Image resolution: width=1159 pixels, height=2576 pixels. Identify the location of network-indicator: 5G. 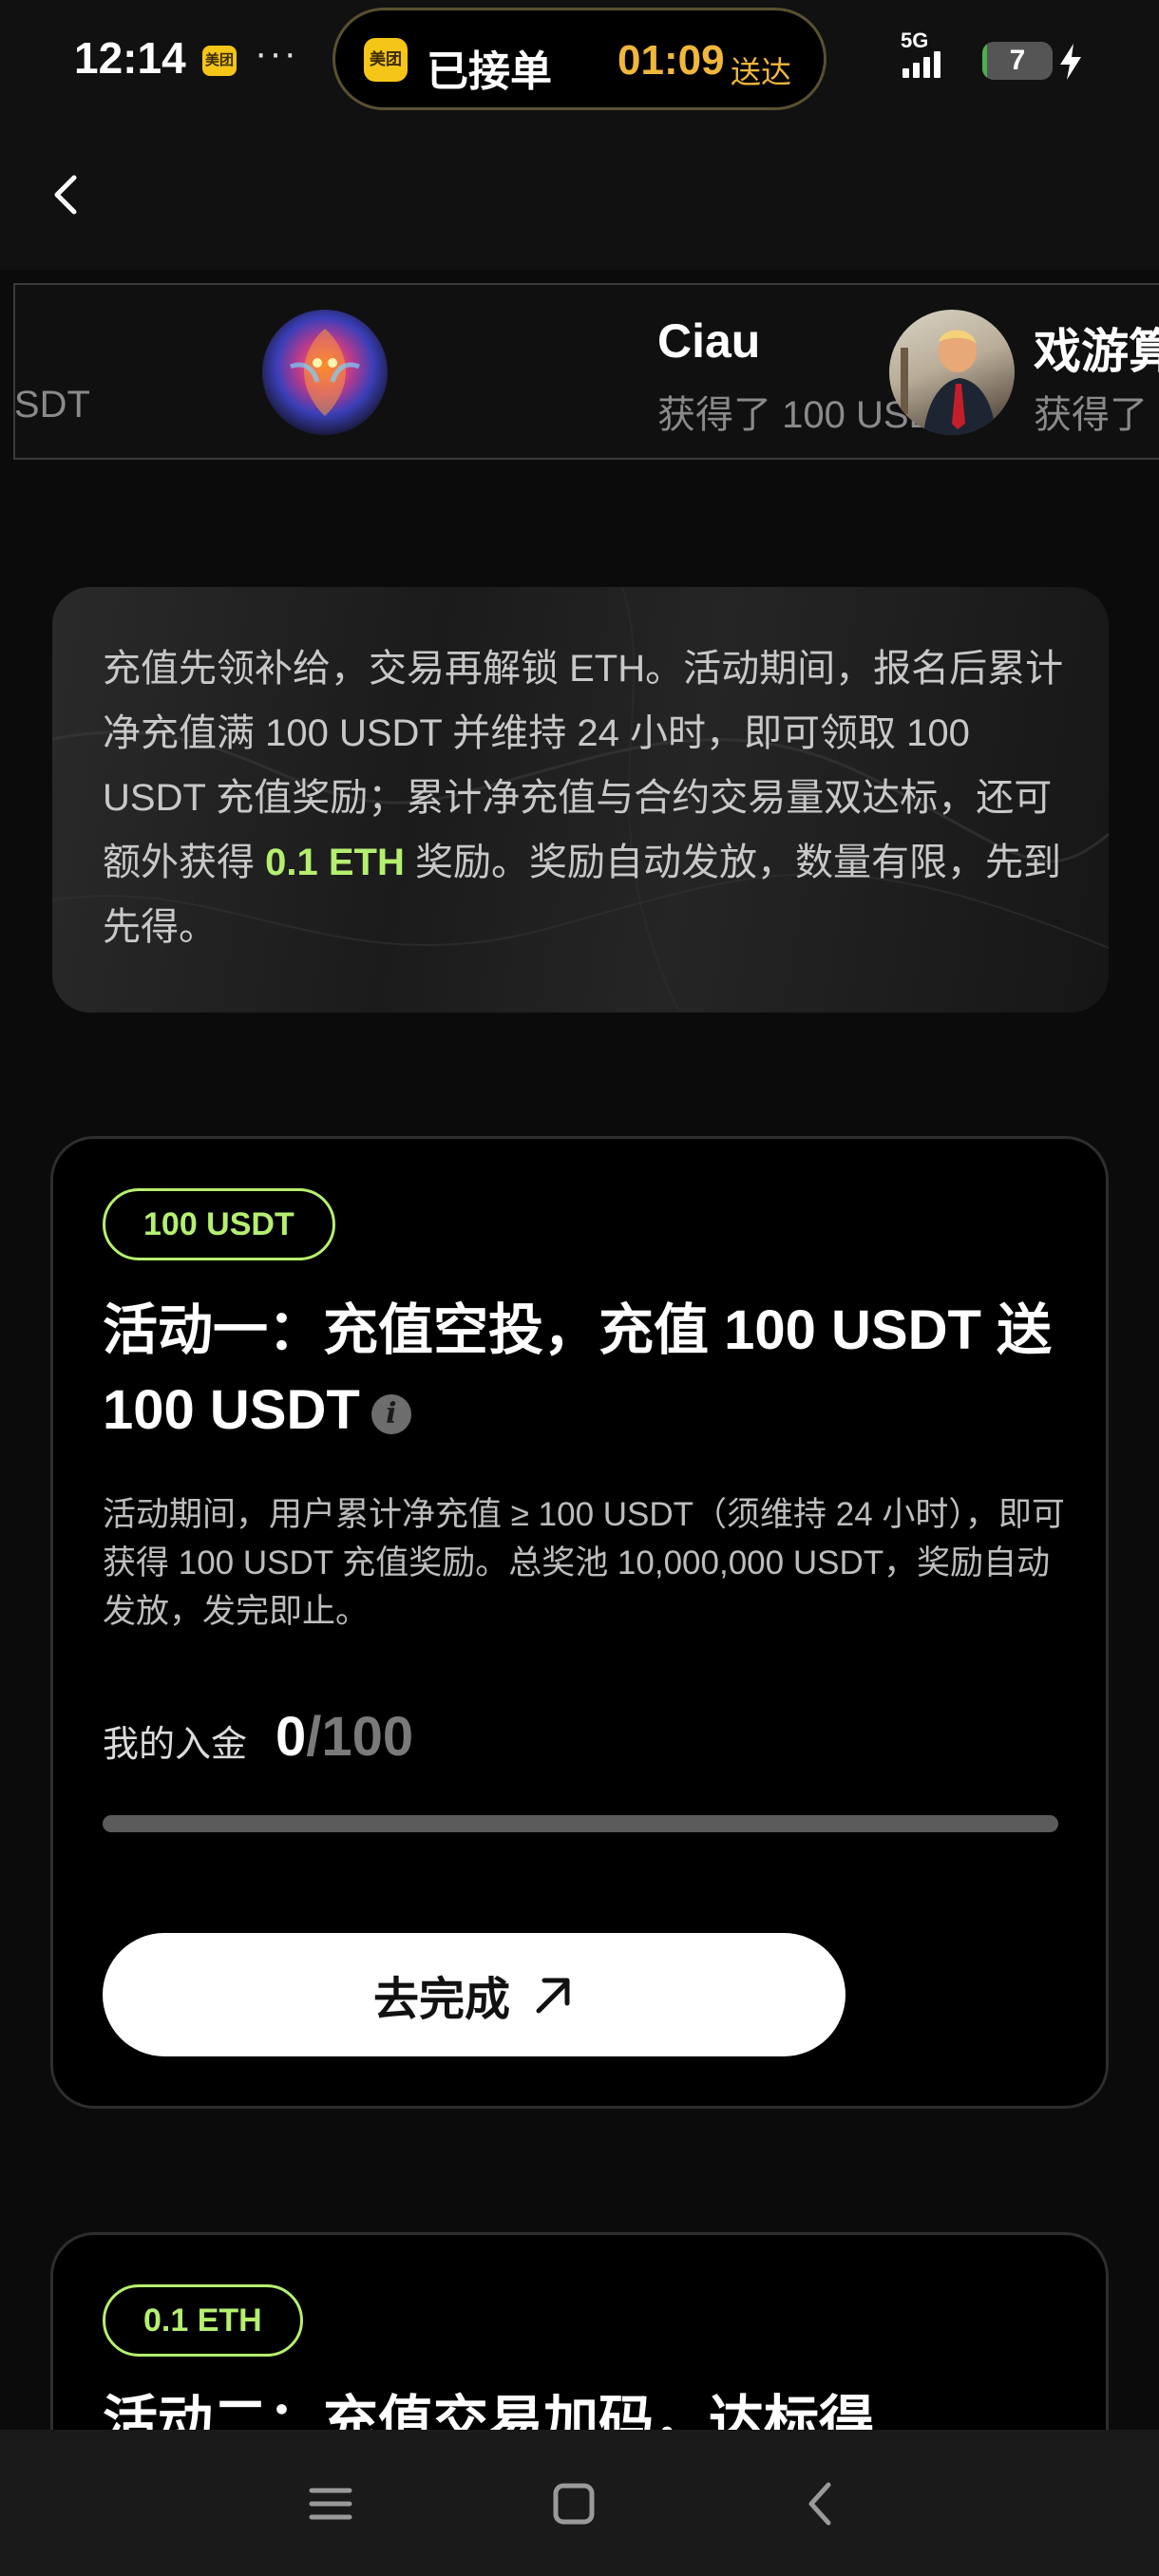
(934, 55).